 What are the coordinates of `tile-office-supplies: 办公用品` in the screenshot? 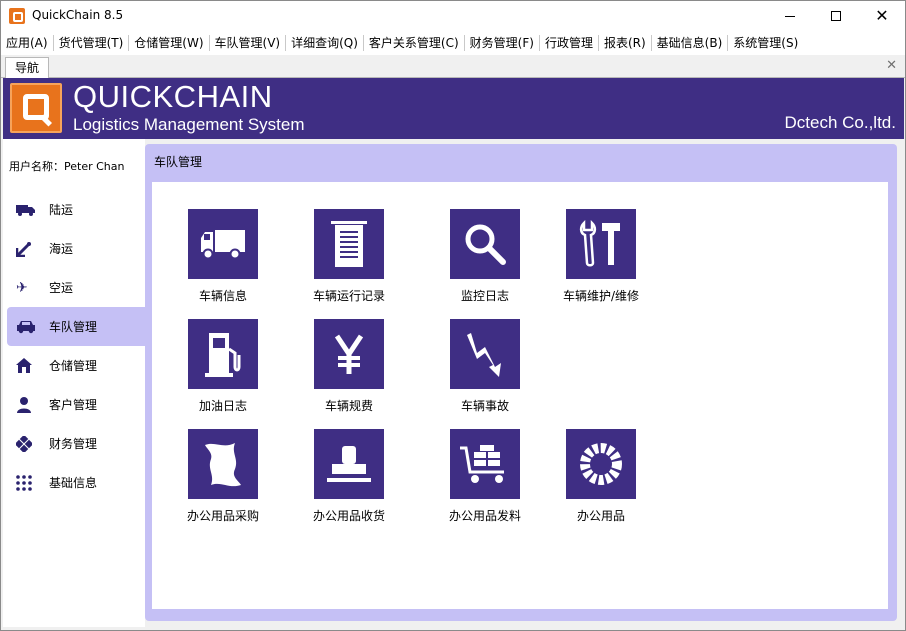 It's located at (601, 476).